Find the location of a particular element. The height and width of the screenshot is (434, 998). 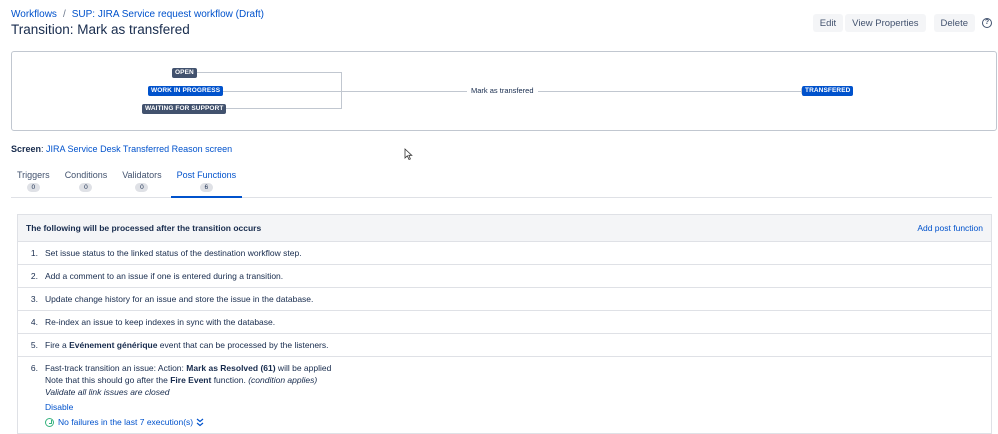

screen-label: Screen is located at coordinates (26, 149).